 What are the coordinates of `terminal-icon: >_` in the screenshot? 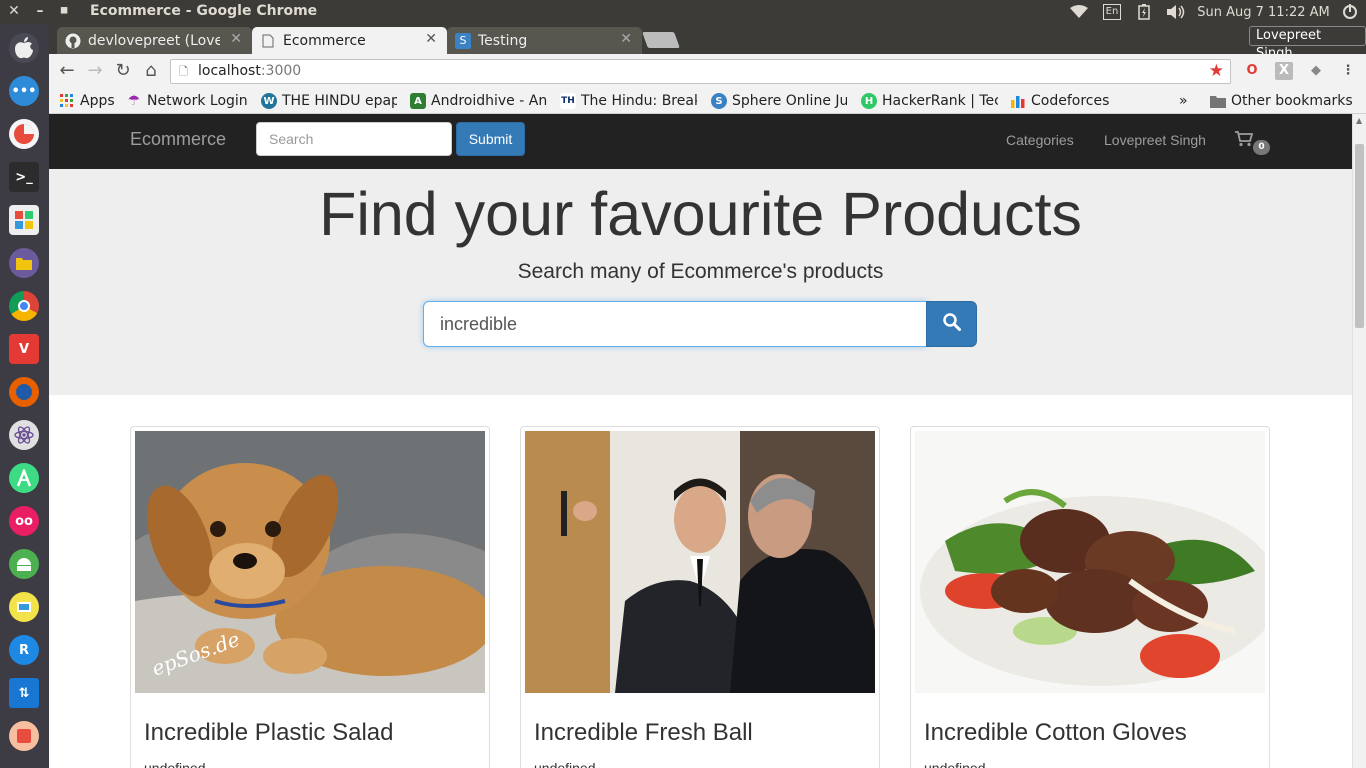 It's located at (24, 177).